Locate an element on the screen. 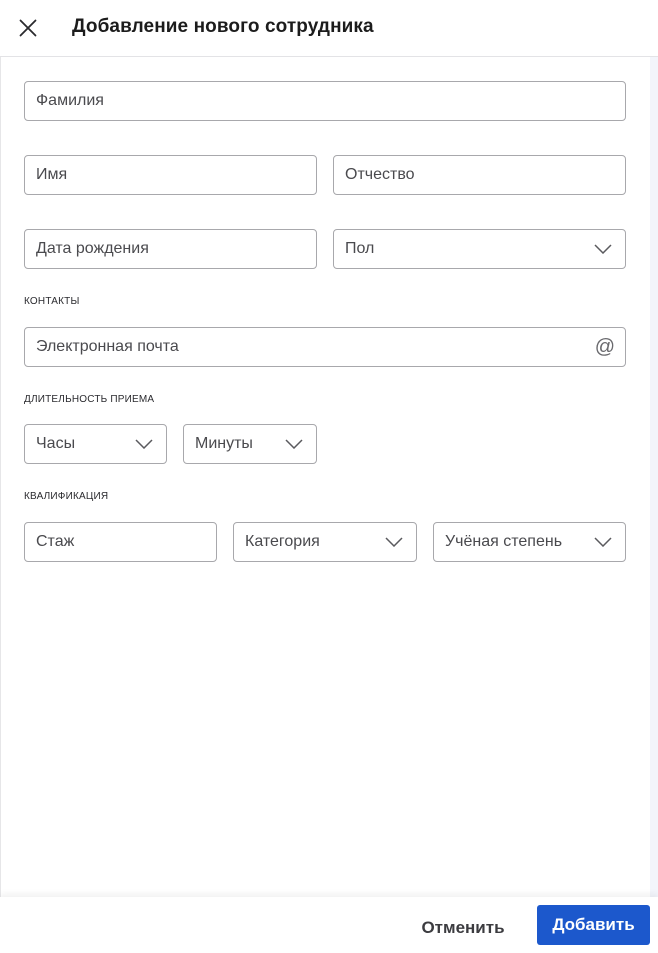 The height and width of the screenshot is (953, 658). gender-select: Пол is located at coordinates (479, 249).